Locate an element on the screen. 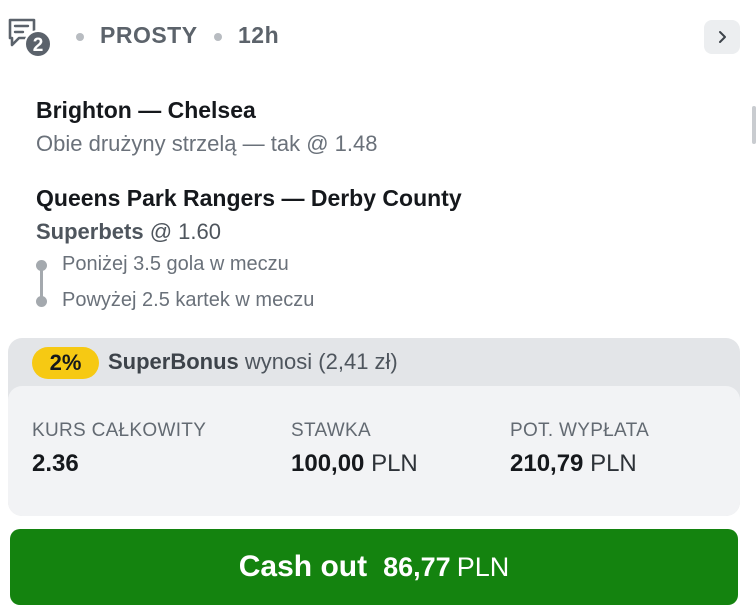 This screenshot has height=614, width=756. bonus-text: SuperBonus wynosi (2,41 zł) is located at coordinates (253, 362).